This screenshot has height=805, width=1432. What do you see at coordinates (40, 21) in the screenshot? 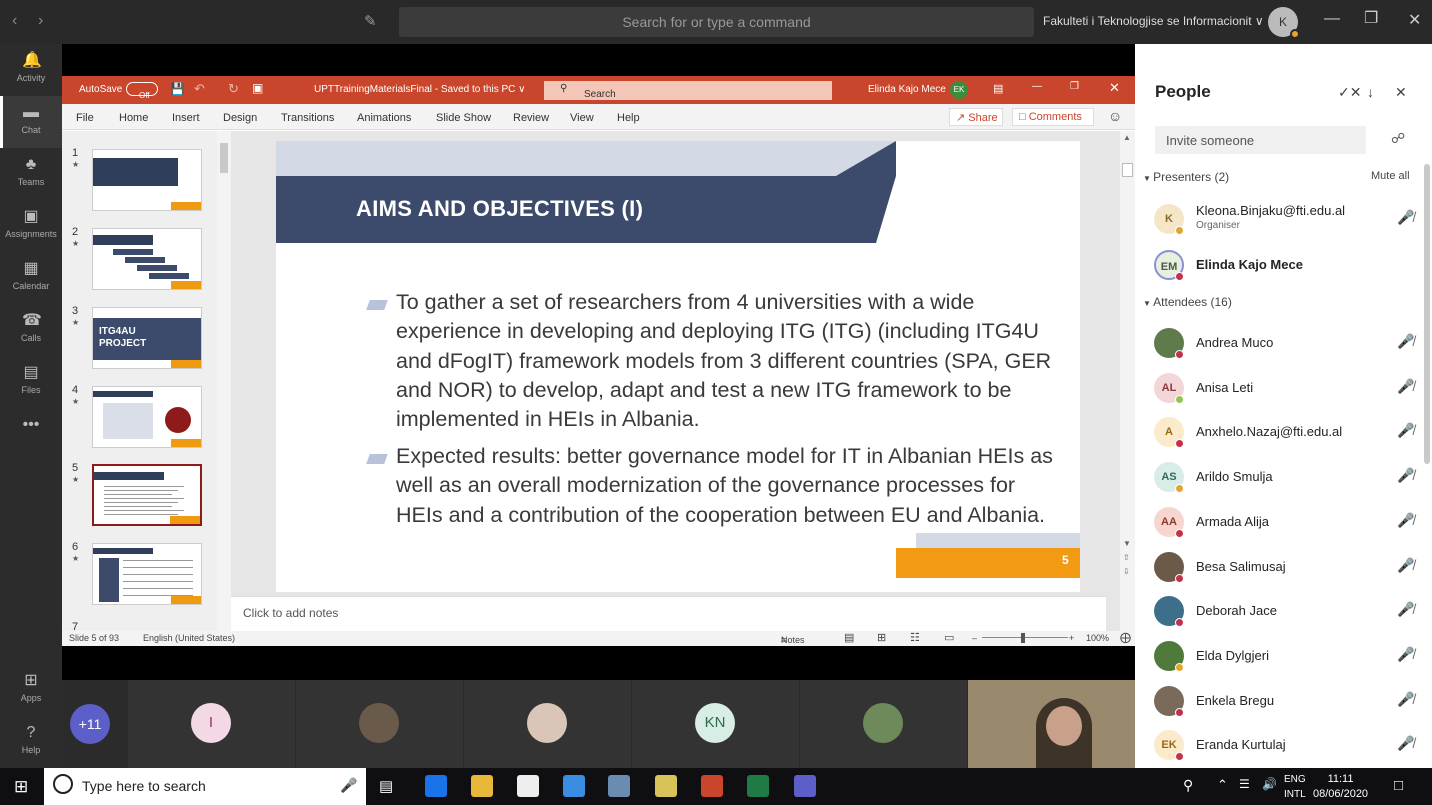
I see `forward-arrow-icon: ›` at bounding box center [40, 21].